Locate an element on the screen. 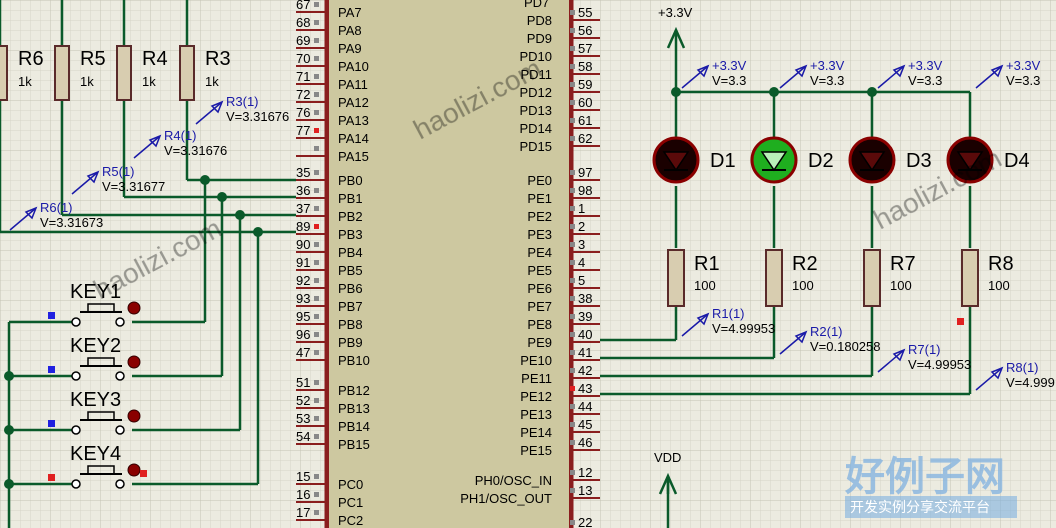 Image resolution: width=1056 pixels, height=528 pixels. pin-name: PA11 is located at coordinates (353, 84).